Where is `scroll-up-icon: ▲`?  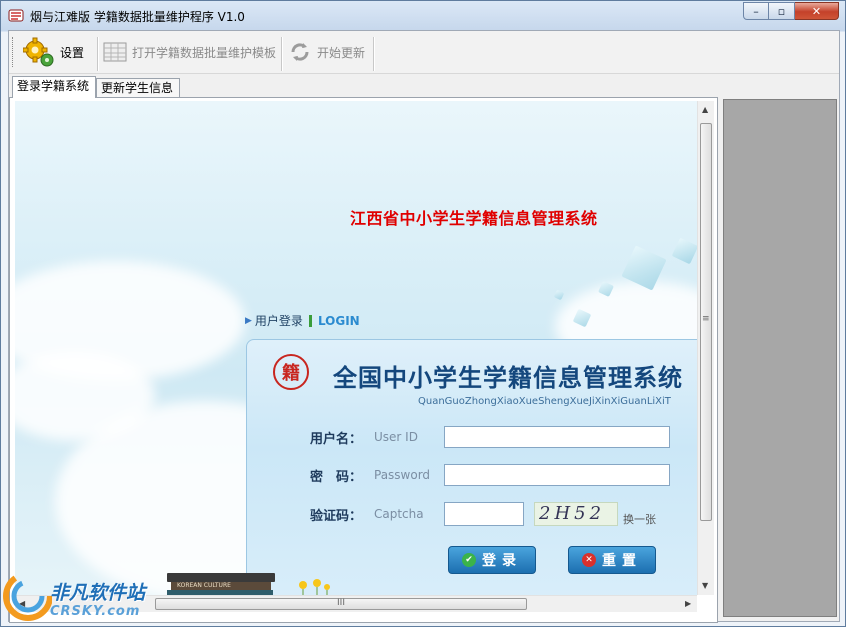 scroll-up-icon: ▲ is located at coordinates (705, 109).